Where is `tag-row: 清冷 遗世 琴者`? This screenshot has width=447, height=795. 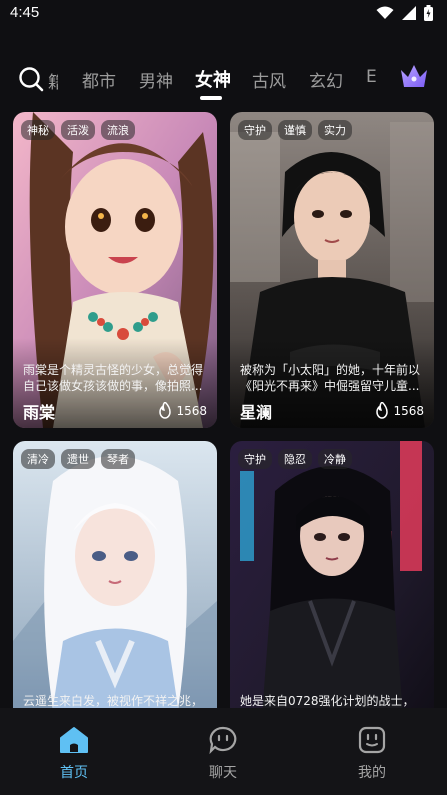
tag-row: 清冷 遗世 琴者 is located at coordinates (78, 459).